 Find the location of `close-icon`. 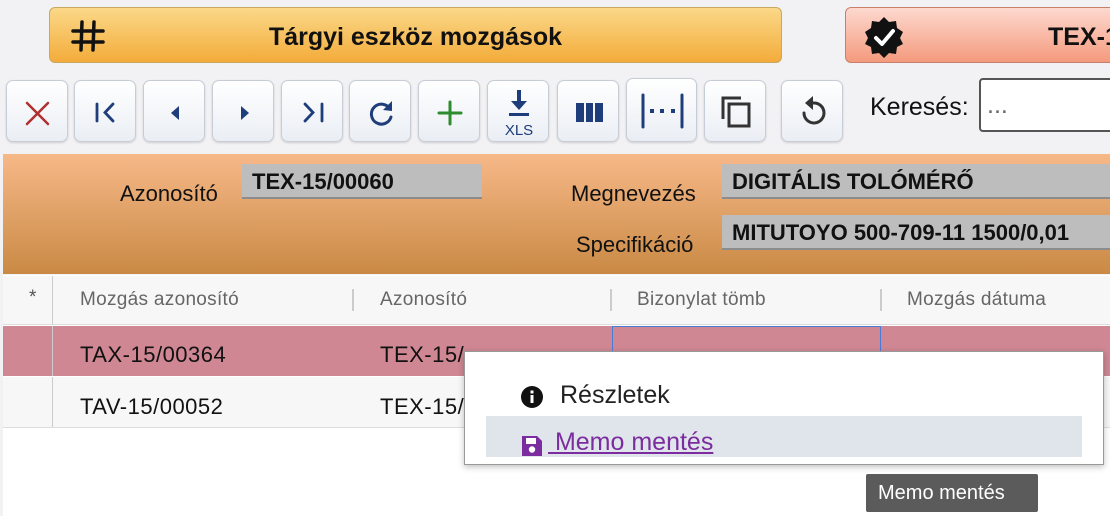

close-icon is located at coordinates (37, 113).